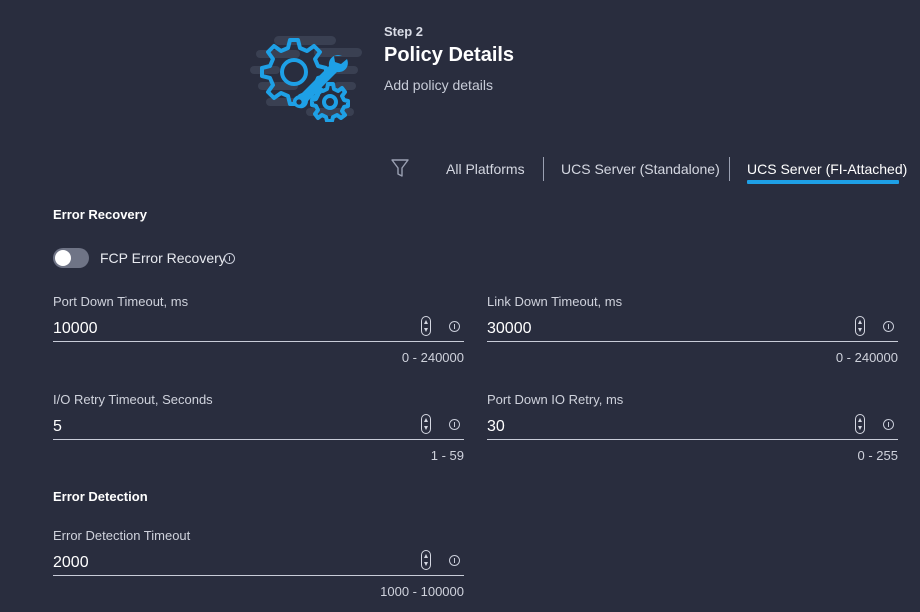  What do you see at coordinates (640, 169) in the screenshot?
I see `tab-ucs-standalone: UCS Server (Standalone)` at bounding box center [640, 169].